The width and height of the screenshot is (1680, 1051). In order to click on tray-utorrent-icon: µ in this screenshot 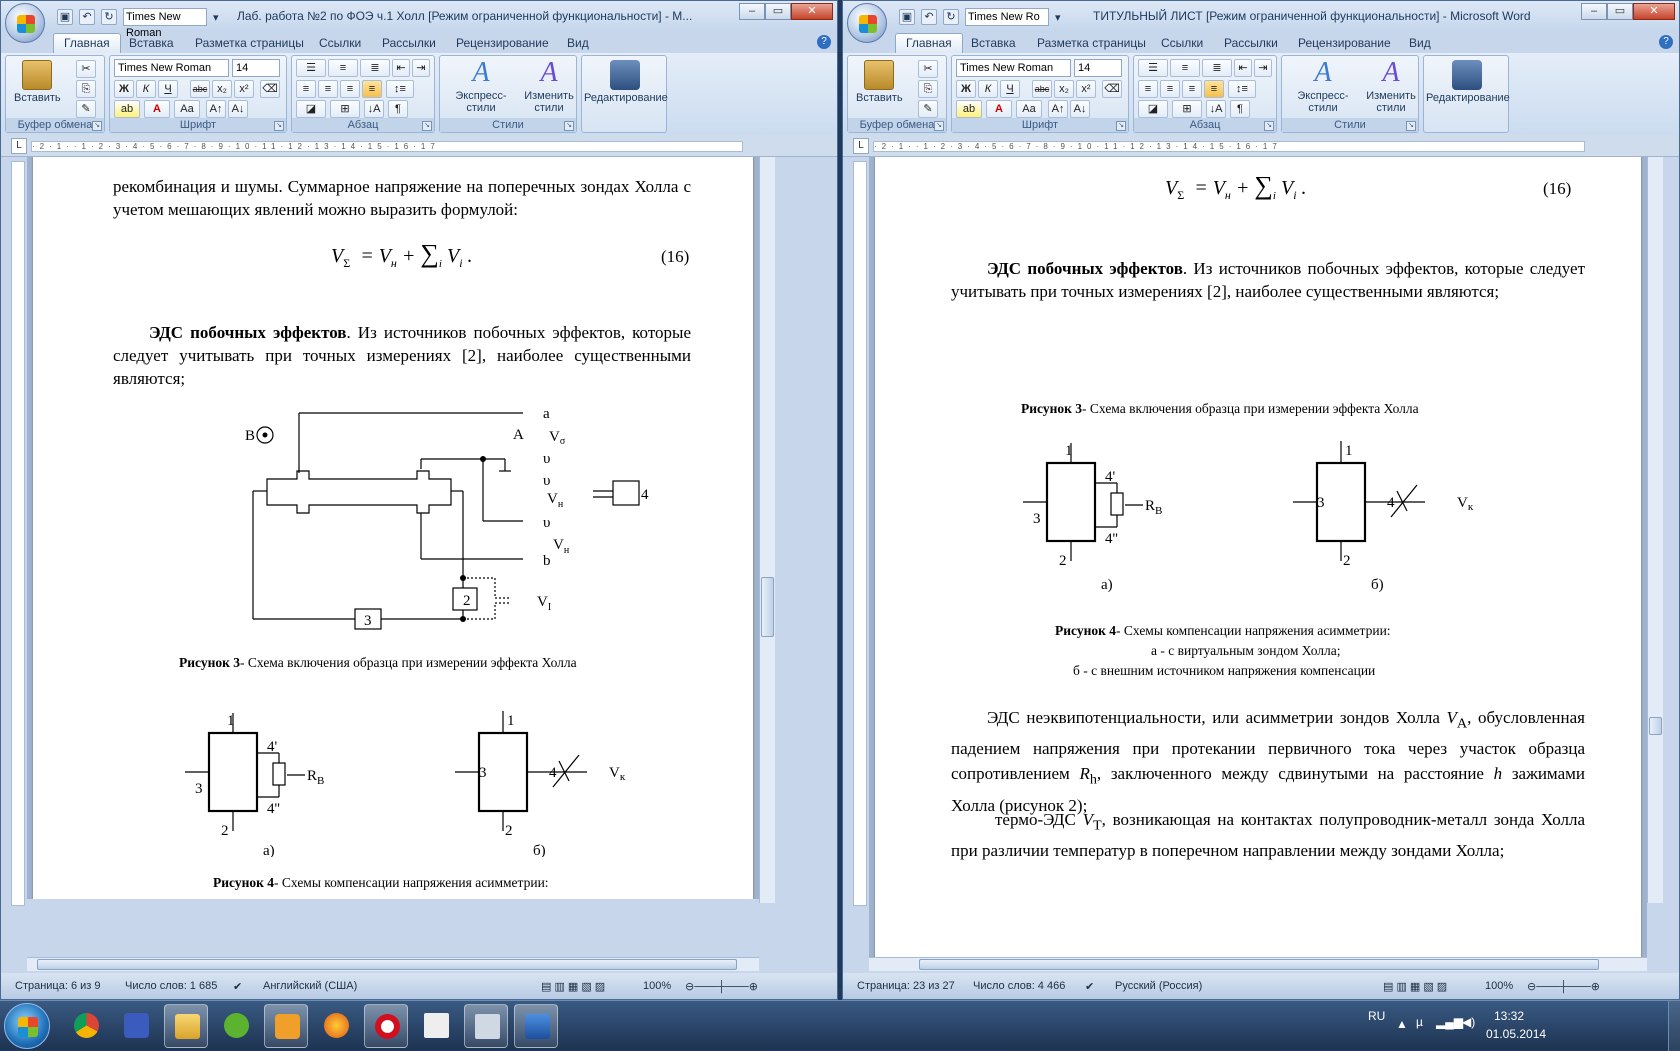, I will do `click(1419, 1022)`.